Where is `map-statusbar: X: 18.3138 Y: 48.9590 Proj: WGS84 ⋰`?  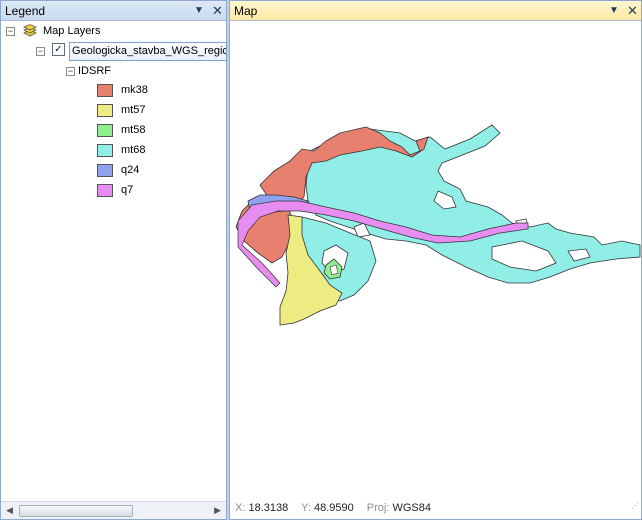
map-statusbar: X: 18.3138 Y: 48.9590 Proj: WGS84 ⋰ is located at coordinates (435, 508).